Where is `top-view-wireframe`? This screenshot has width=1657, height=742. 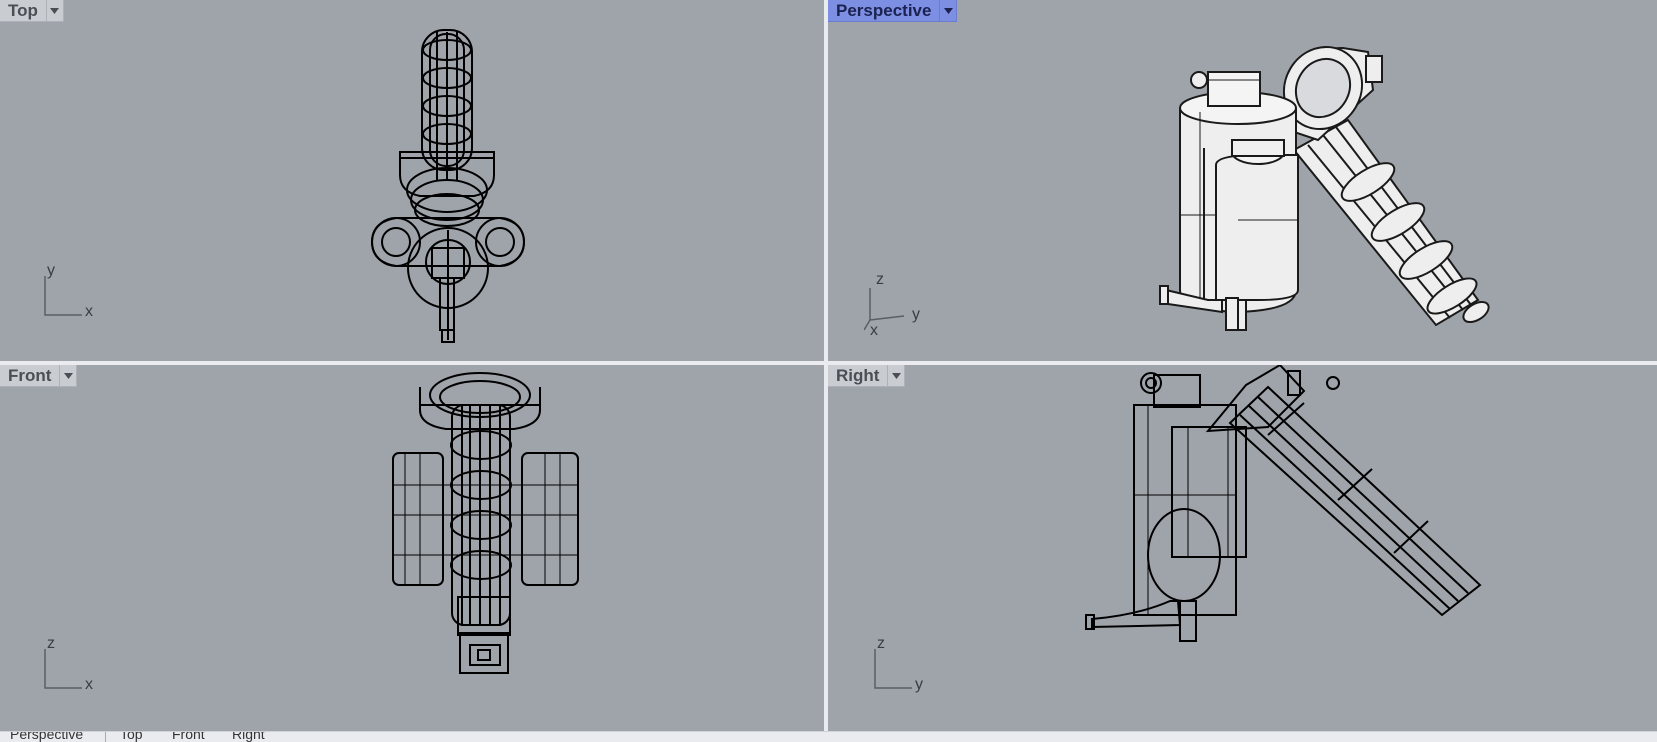 top-view-wireframe is located at coordinates (448, 186).